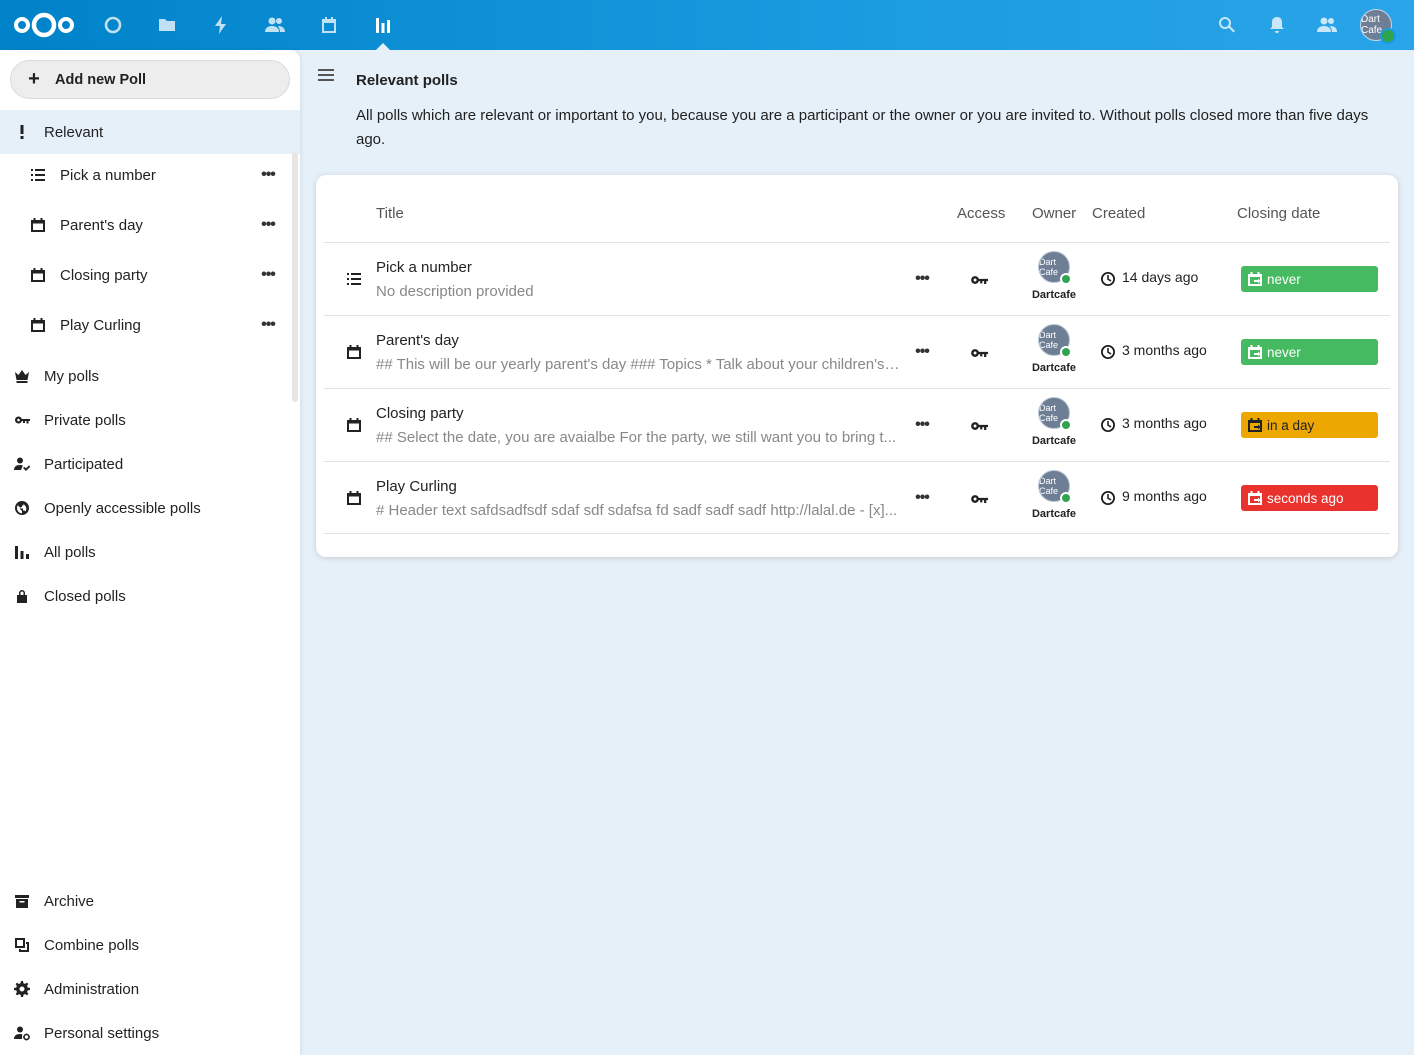  Describe the element at coordinates (981, 213) in the screenshot. I see `column-header-access: Access` at that location.